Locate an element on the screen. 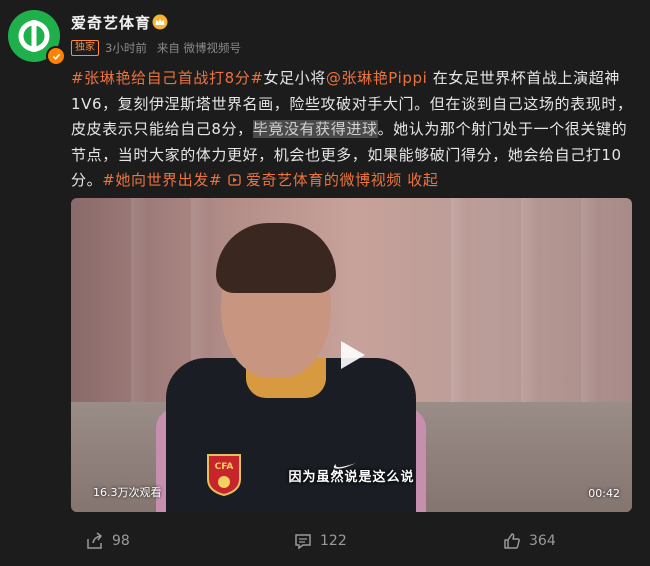 The height and width of the screenshot is (566, 650). iqiyi-logo-icon is located at coordinates (34, 36).